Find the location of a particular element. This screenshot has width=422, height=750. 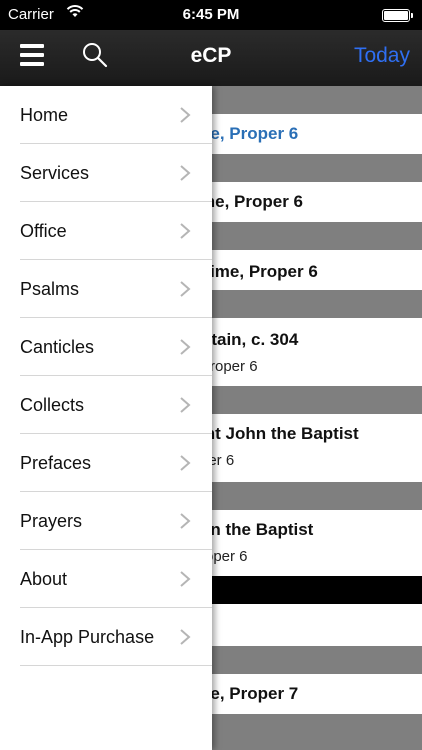

menu-item-home: Home is located at coordinates (116, 115).